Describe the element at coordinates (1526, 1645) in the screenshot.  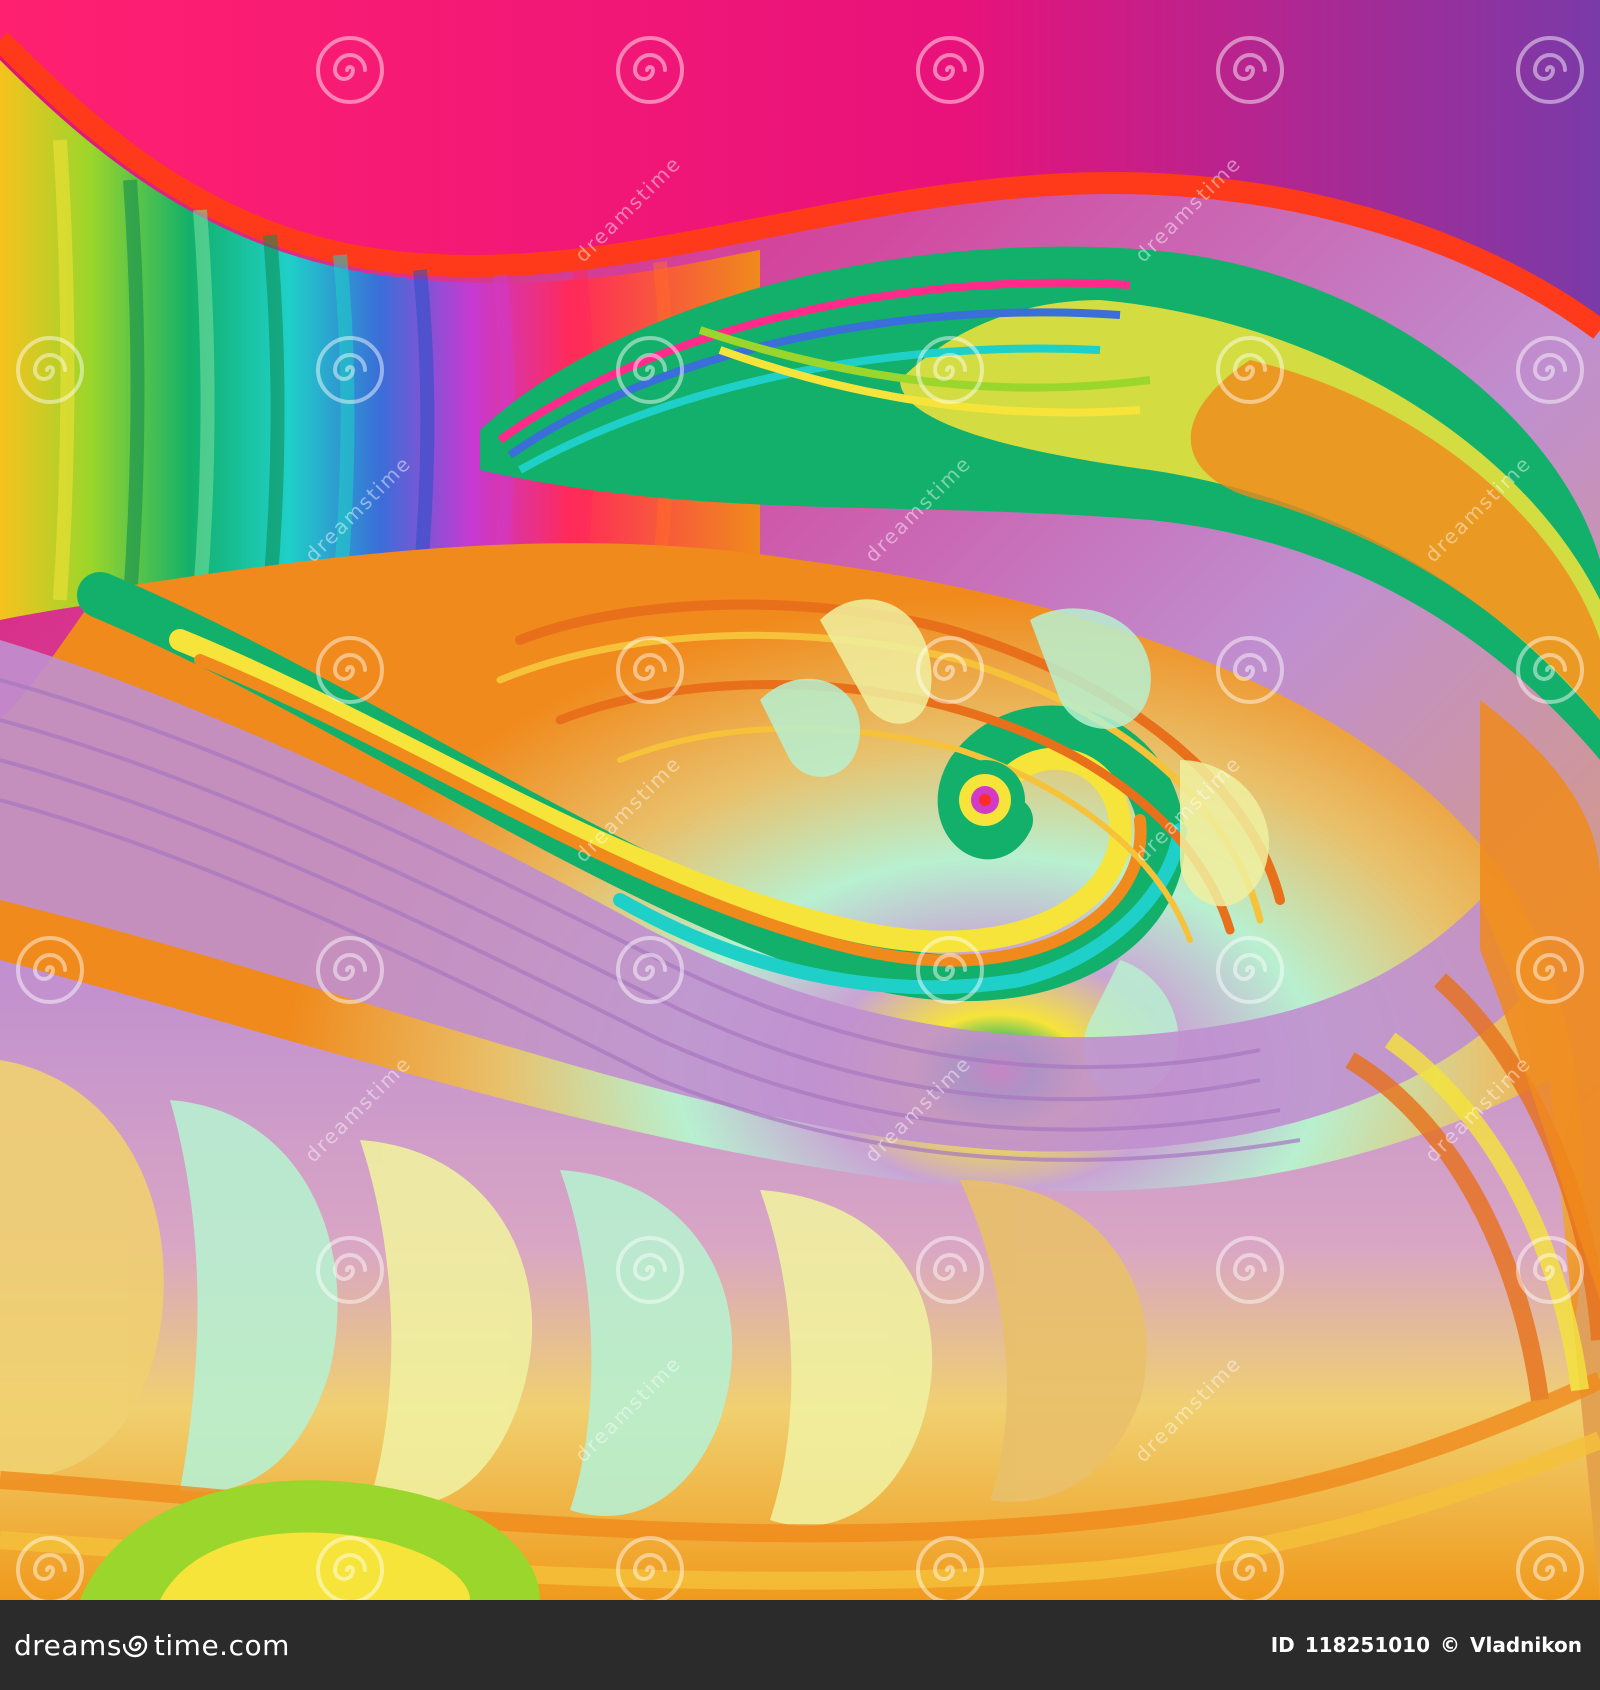
I see `author-name: Vladnikon` at that location.